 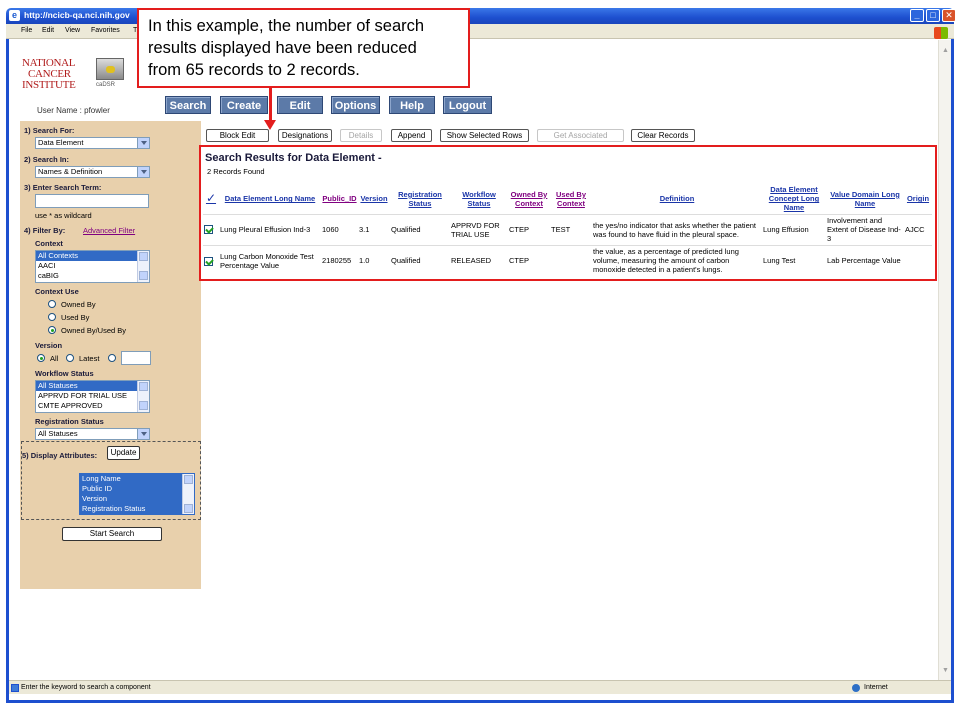 I want to click on context-option: caBIG, so click(x=92, y=276).